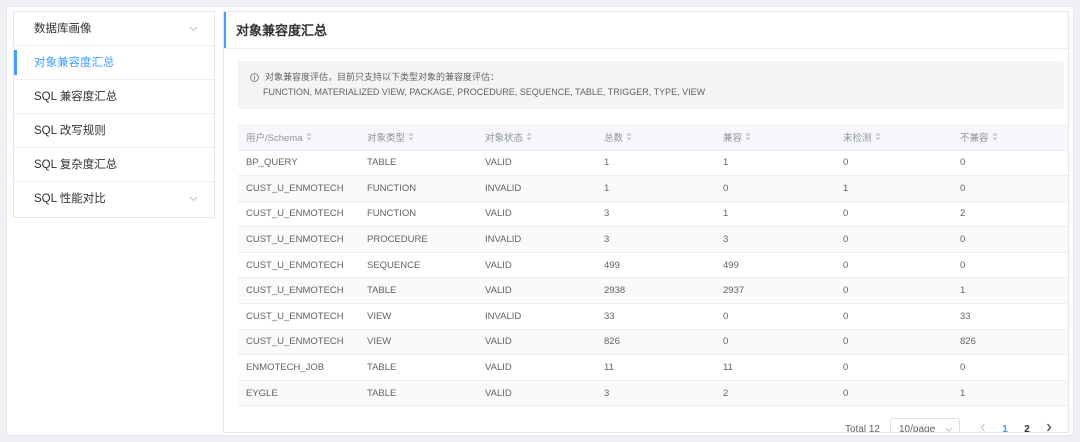 The height and width of the screenshot is (442, 1080). Describe the element at coordinates (1005, 428) in the screenshot. I see `page-number-1: 1` at that location.